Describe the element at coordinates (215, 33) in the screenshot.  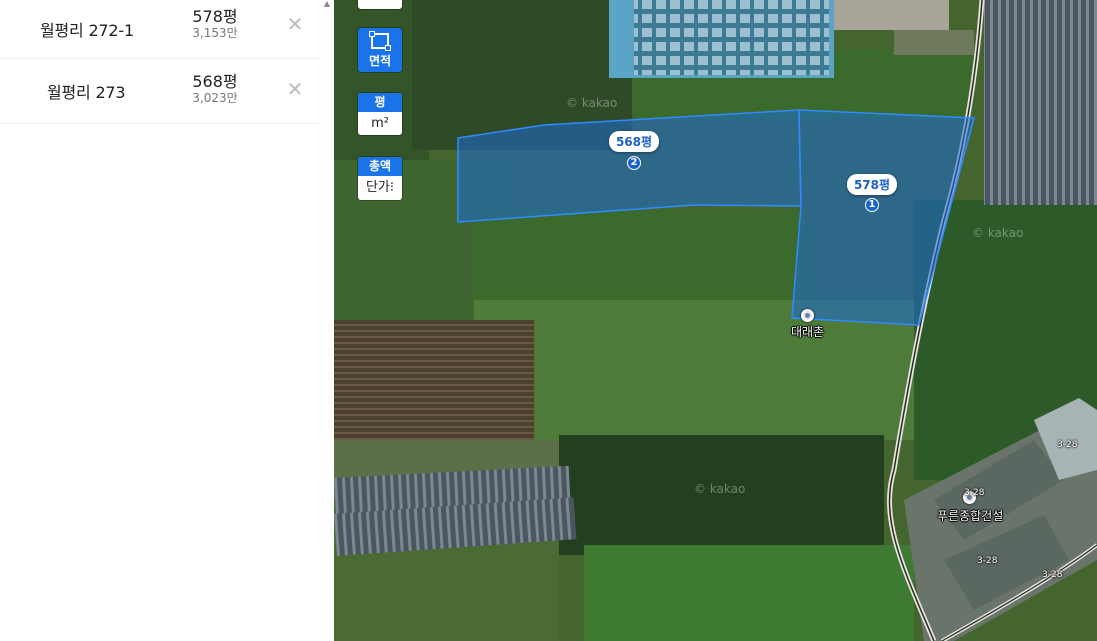
I see `parcel-price: 3,153만` at that location.